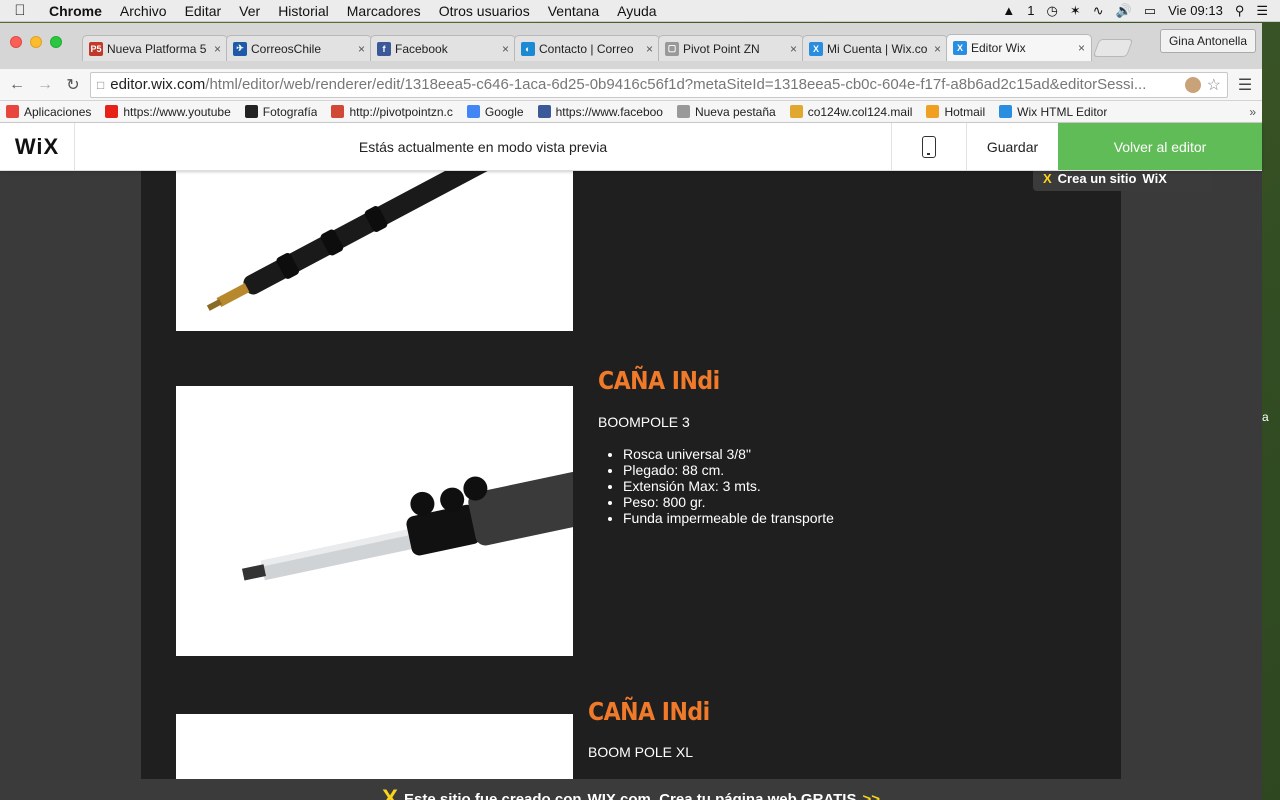  What do you see at coordinates (168, 112) in the screenshot?
I see `bookmark-item: https://www.youtube` at bounding box center [168, 112].